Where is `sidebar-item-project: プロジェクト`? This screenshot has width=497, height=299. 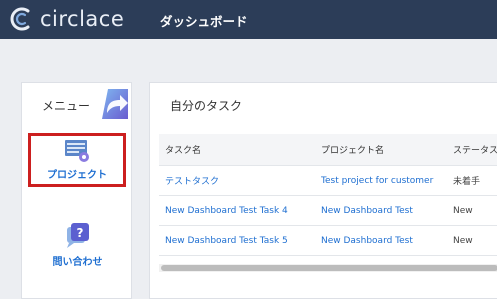 sidebar-item-project: プロジェクト is located at coordinates (77, 160).